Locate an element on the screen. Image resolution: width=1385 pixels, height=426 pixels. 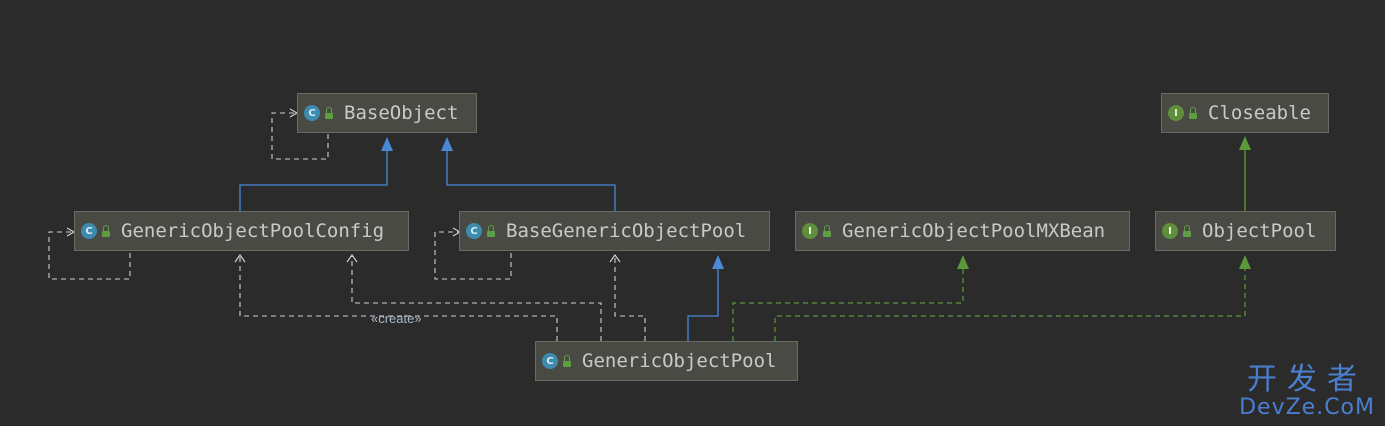
extends-arrowhead-pool is located at coordinates (718, 262).